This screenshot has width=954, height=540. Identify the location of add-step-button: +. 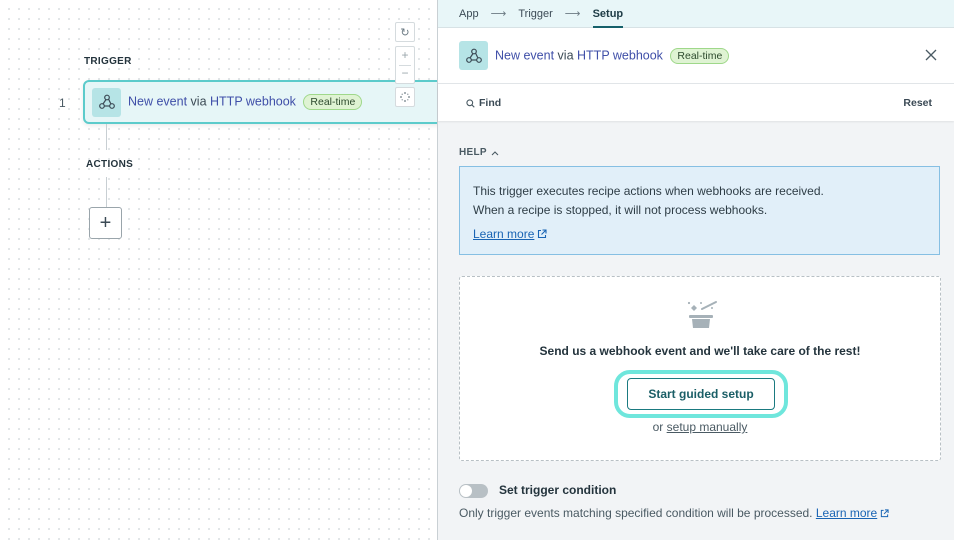
(105, 223).